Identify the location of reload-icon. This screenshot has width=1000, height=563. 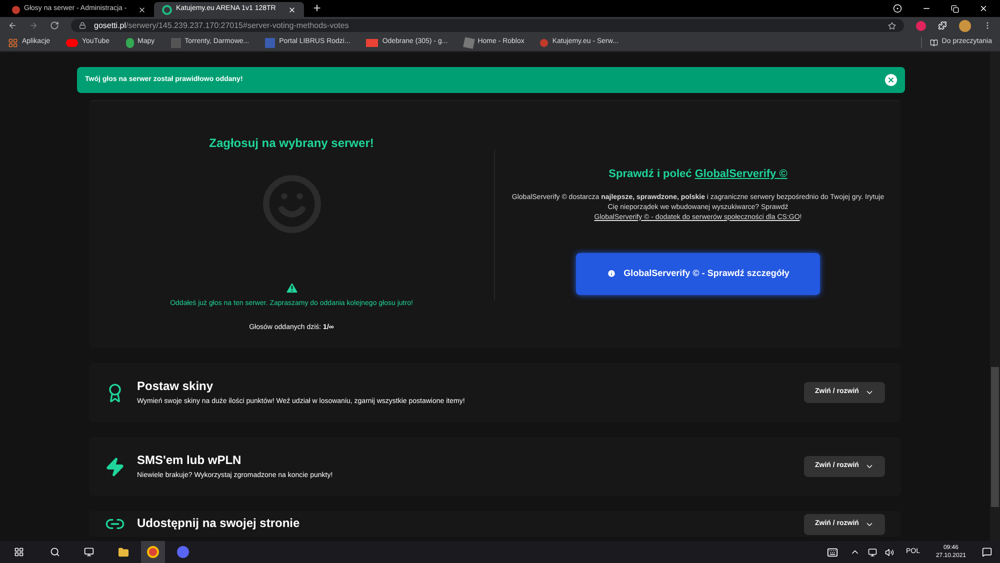
(54, 25).